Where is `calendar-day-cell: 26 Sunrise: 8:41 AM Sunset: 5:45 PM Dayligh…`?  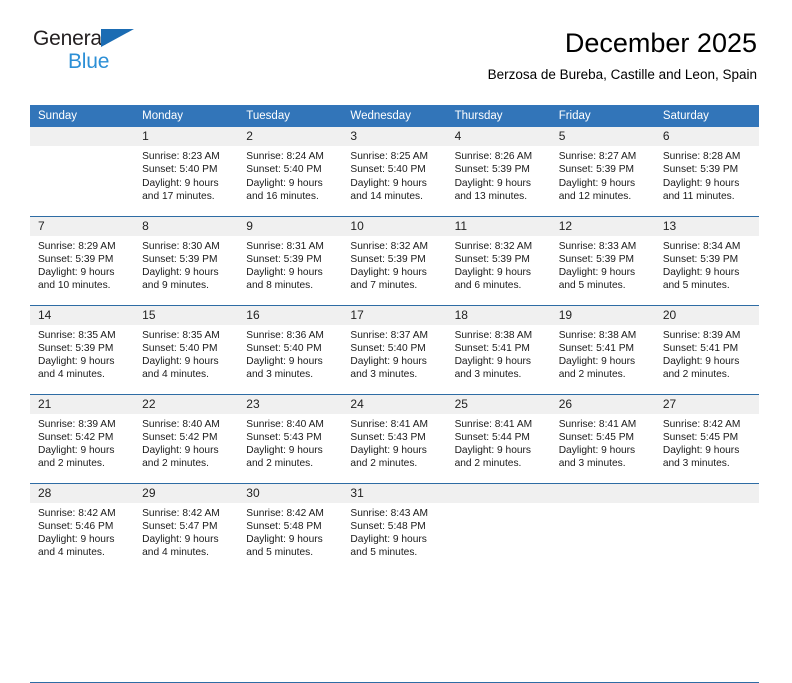
calendar-day-cell: 26 Sunrise: 8:41 AM Sunset: 5:45 PM Dayligh… is located at coordinates (602, 438).